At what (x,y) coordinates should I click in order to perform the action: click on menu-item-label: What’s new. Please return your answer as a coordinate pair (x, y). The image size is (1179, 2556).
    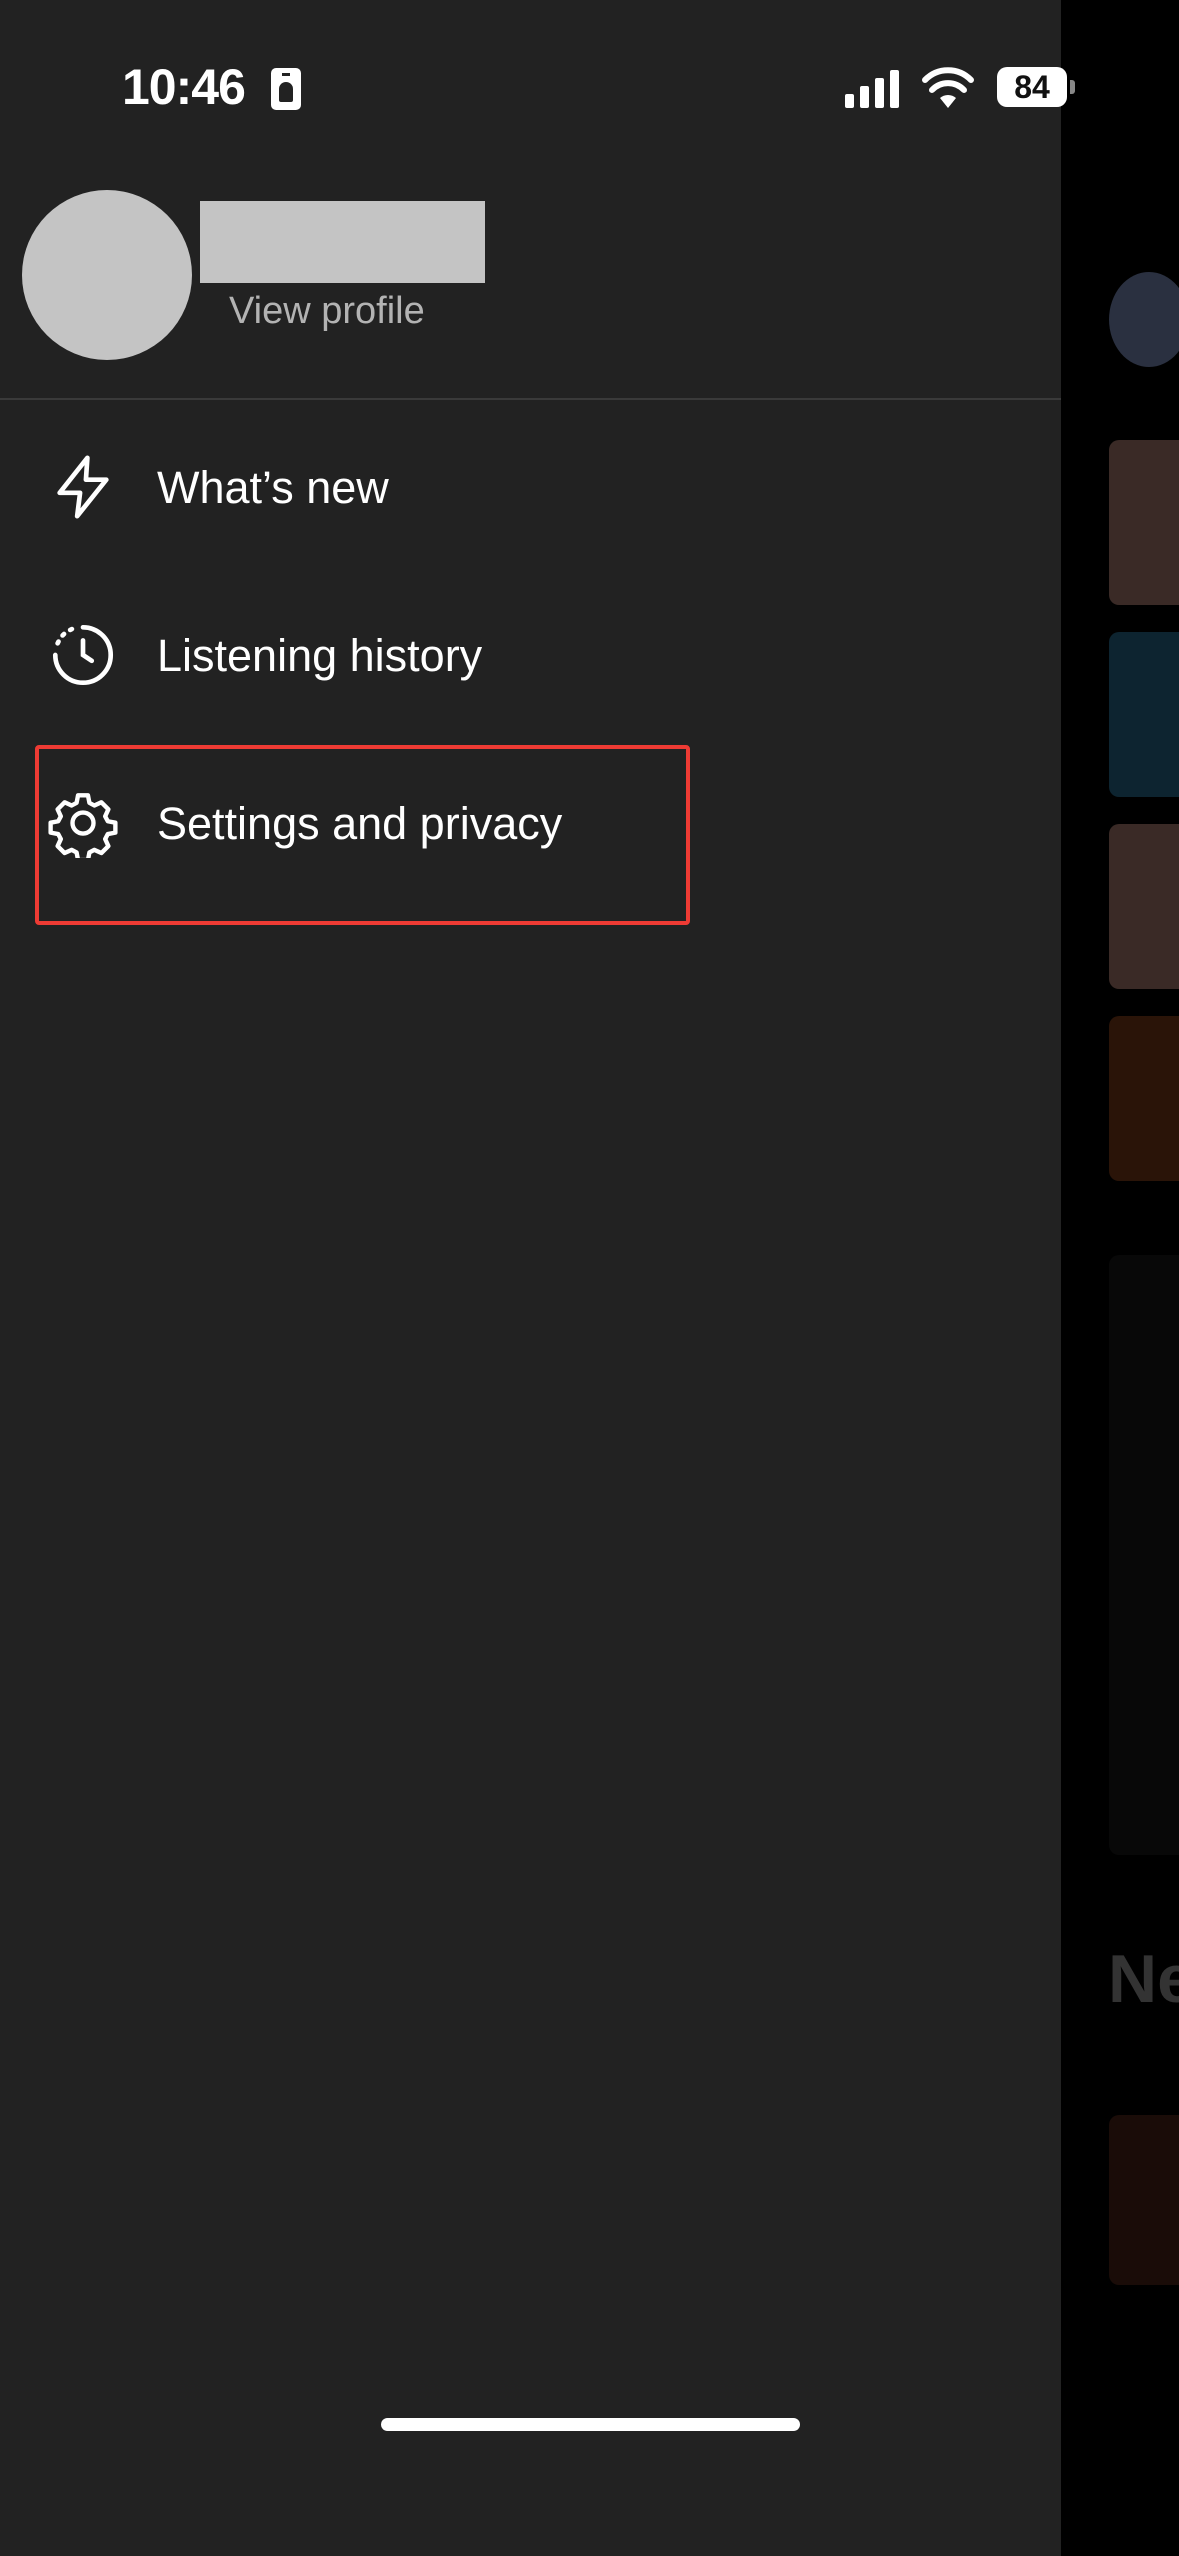
    Looking at the image, I should click on (273, 487).